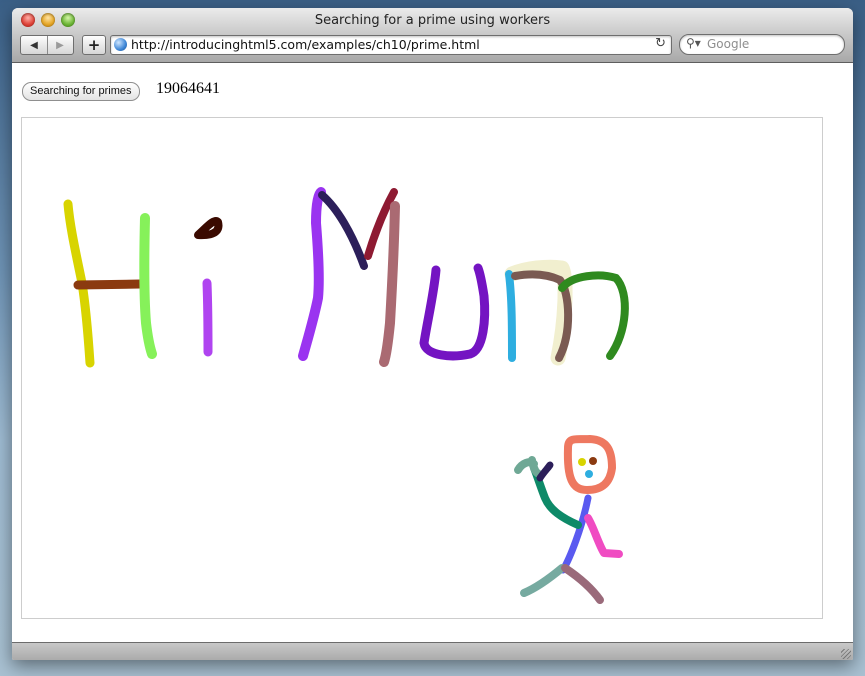  What do you see at coordinates (343, 230) in the screenshot?
I see `m-diag1-stroke` at bounding box center [343, 230].